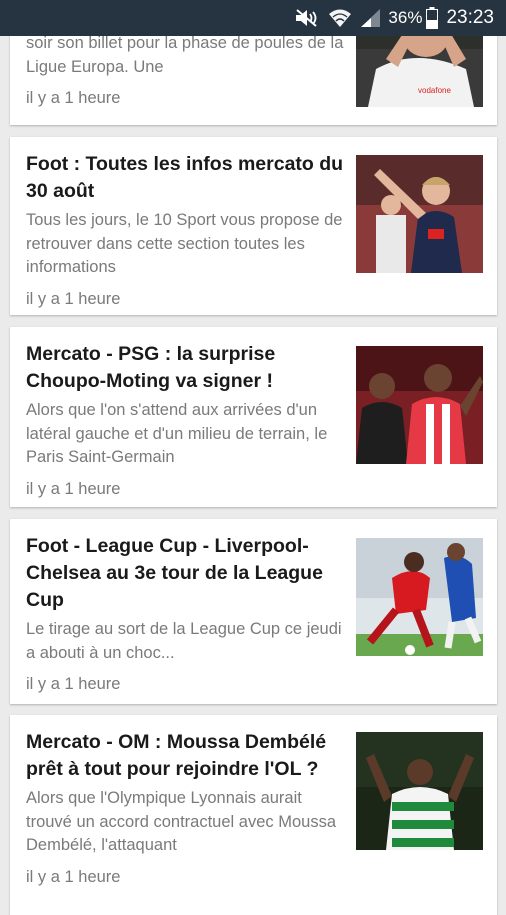 The width and height of the screenshot is (506, 915). Describe the element at coordinates (253, 18) in the screenshot. I see `status-bar: 36% 23:23` at that location.